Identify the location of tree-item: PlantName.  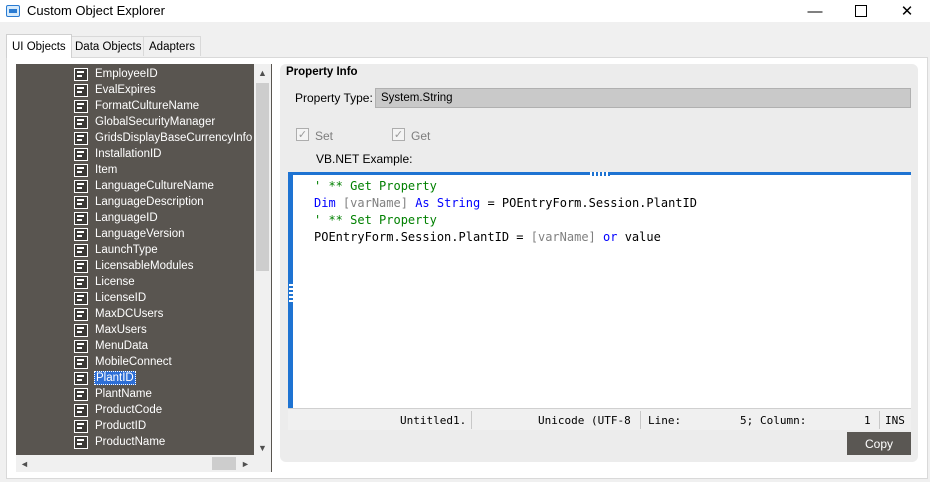
(113, 394).